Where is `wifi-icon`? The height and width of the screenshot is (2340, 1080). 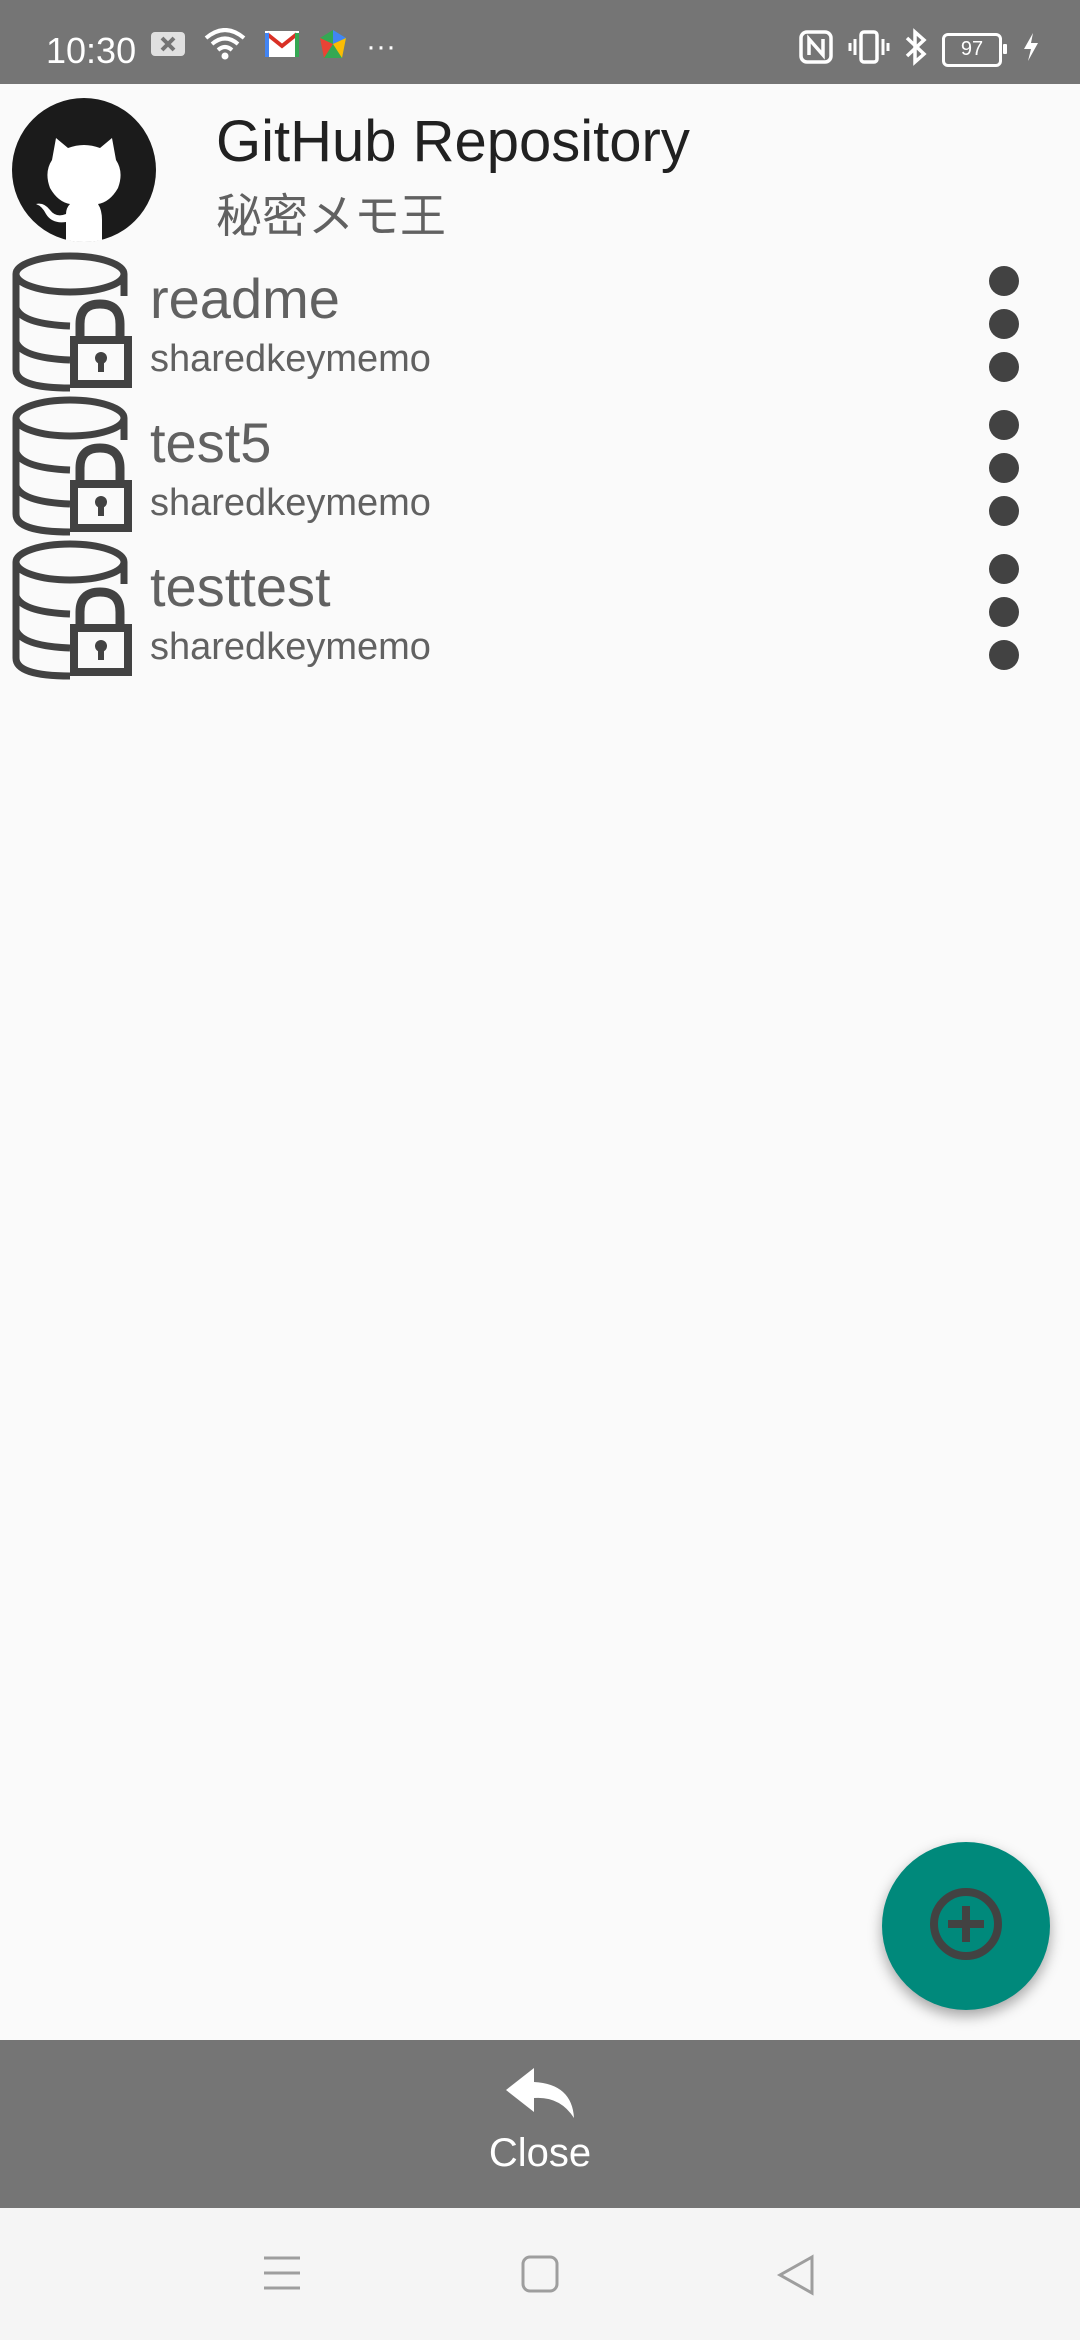
wifi-icon is located at coordinates (225, 46).